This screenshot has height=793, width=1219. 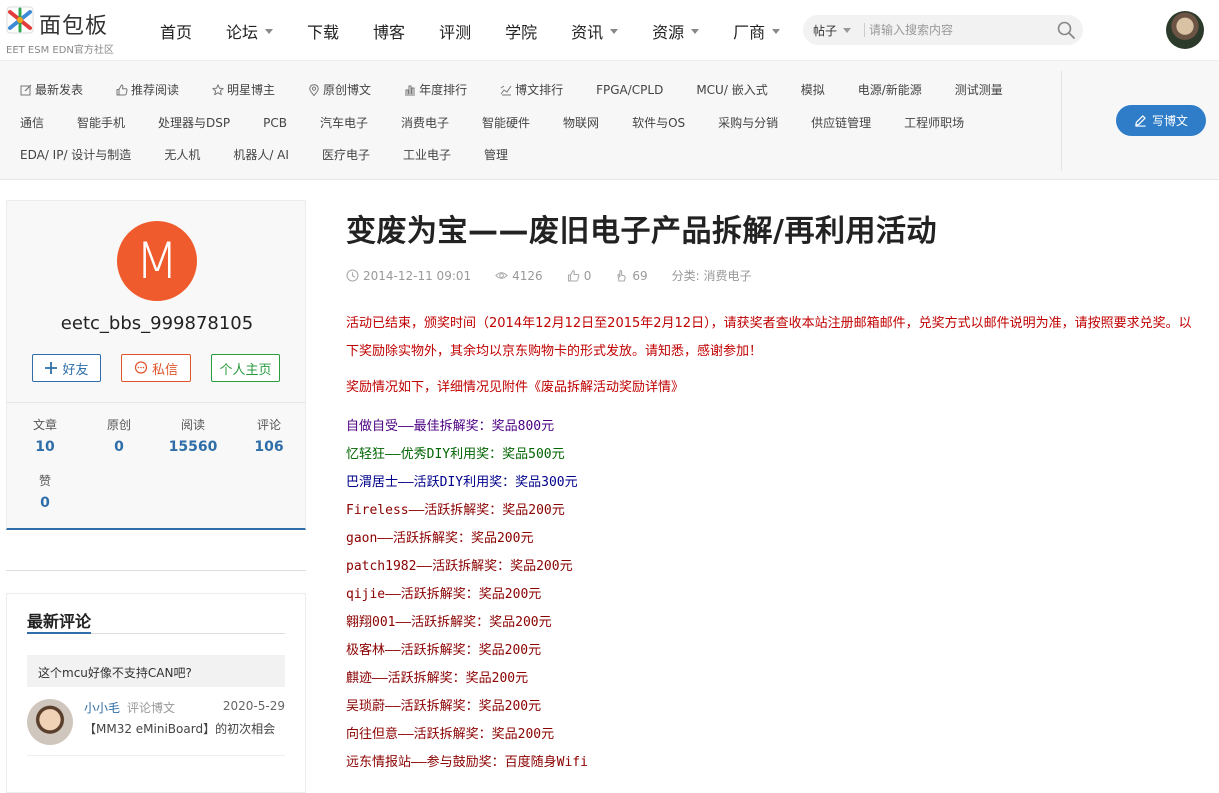 I want to click on plus-icon, so click(x=51, y=368).